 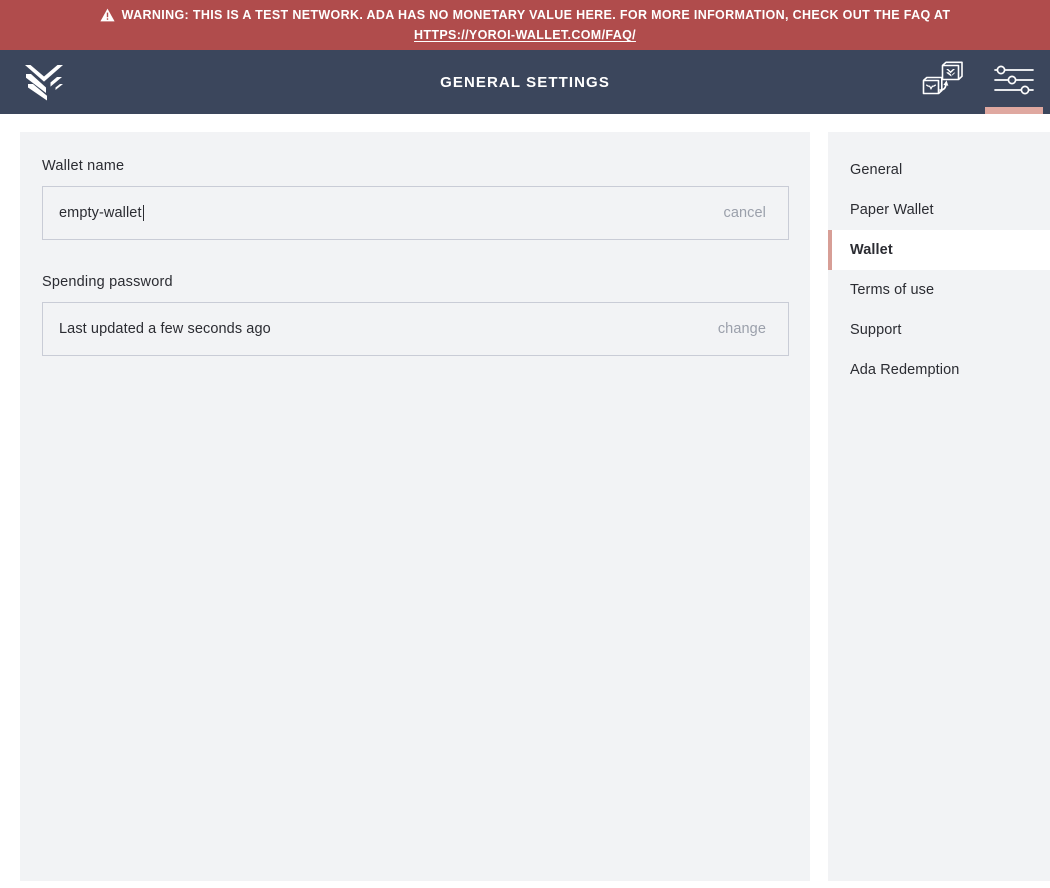 What do you see at coordinates (525, 35) in the screenshot?
I see `warning-faq-link: HTTPS://YOROI-WALLET.COM/FAQ/` at bounding box center [525, 35].